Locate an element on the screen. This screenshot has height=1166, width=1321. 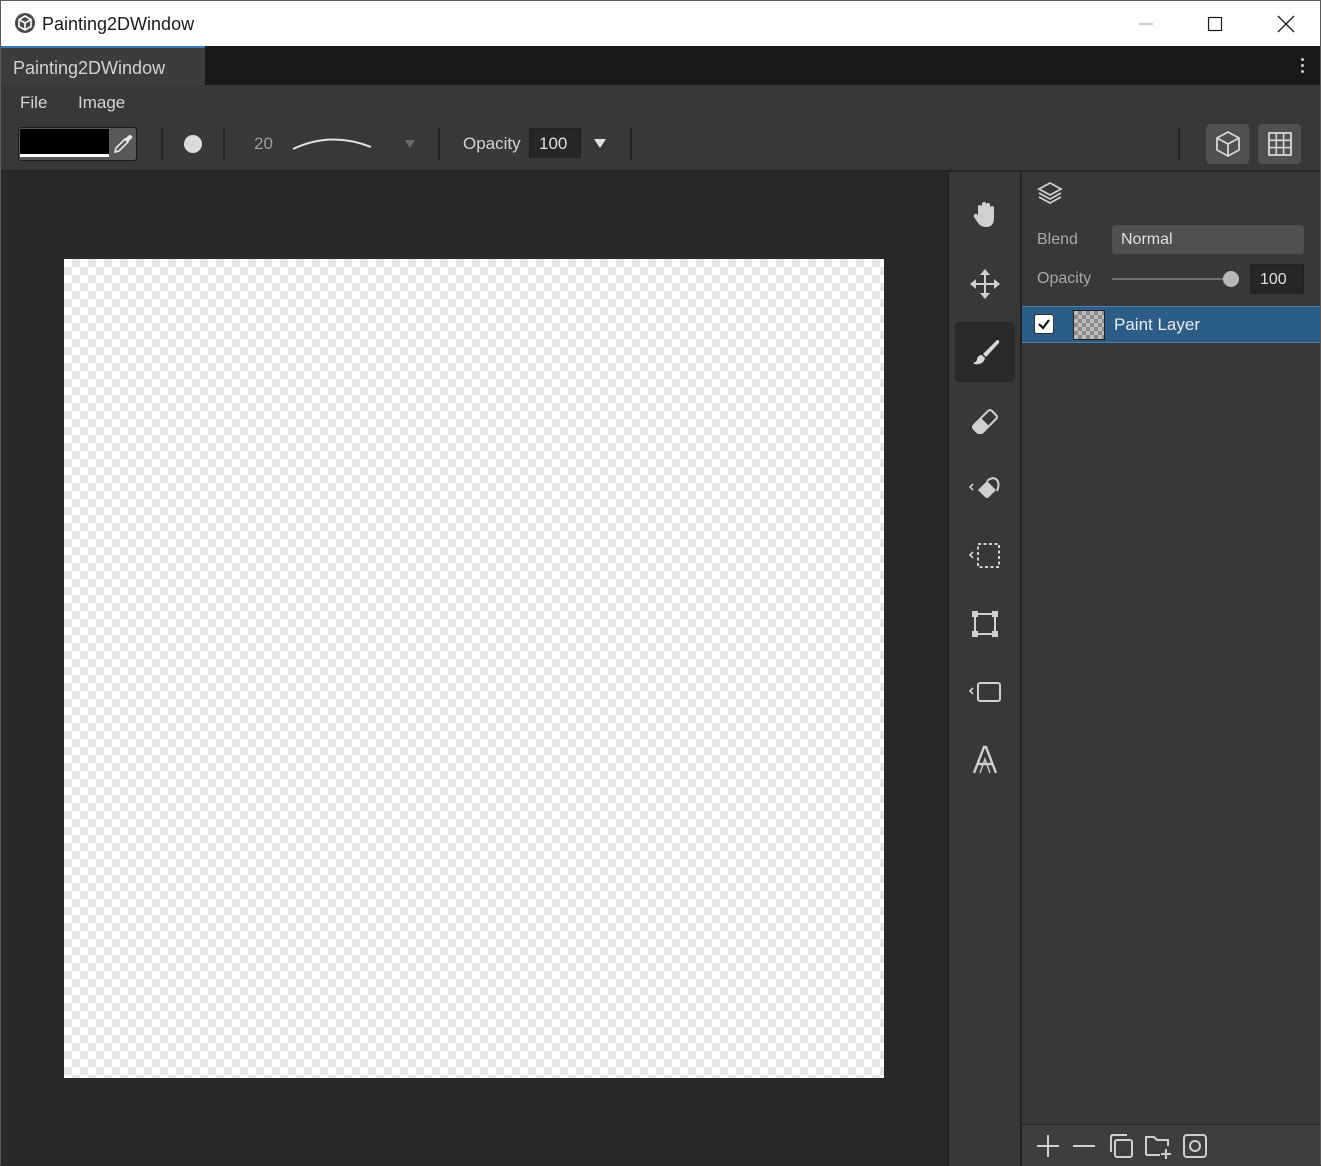
shape-icon is located at coordinates (984, 692).